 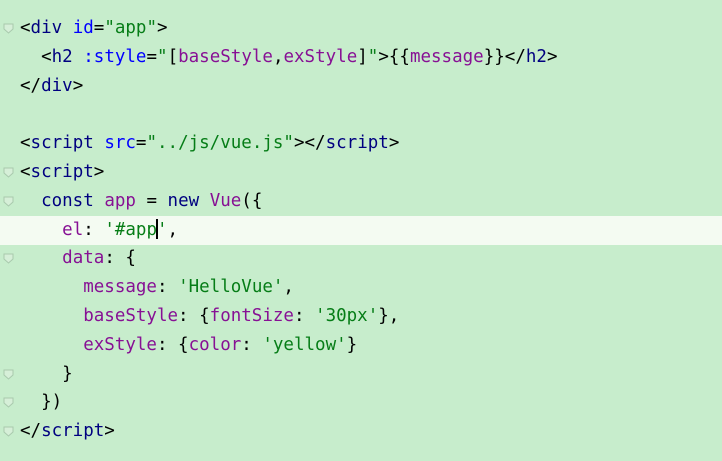 What do you see at coordinates (361, 28) in the screenshot?
I see `code-line: <div id="app">` at bounding box center [361, 28].